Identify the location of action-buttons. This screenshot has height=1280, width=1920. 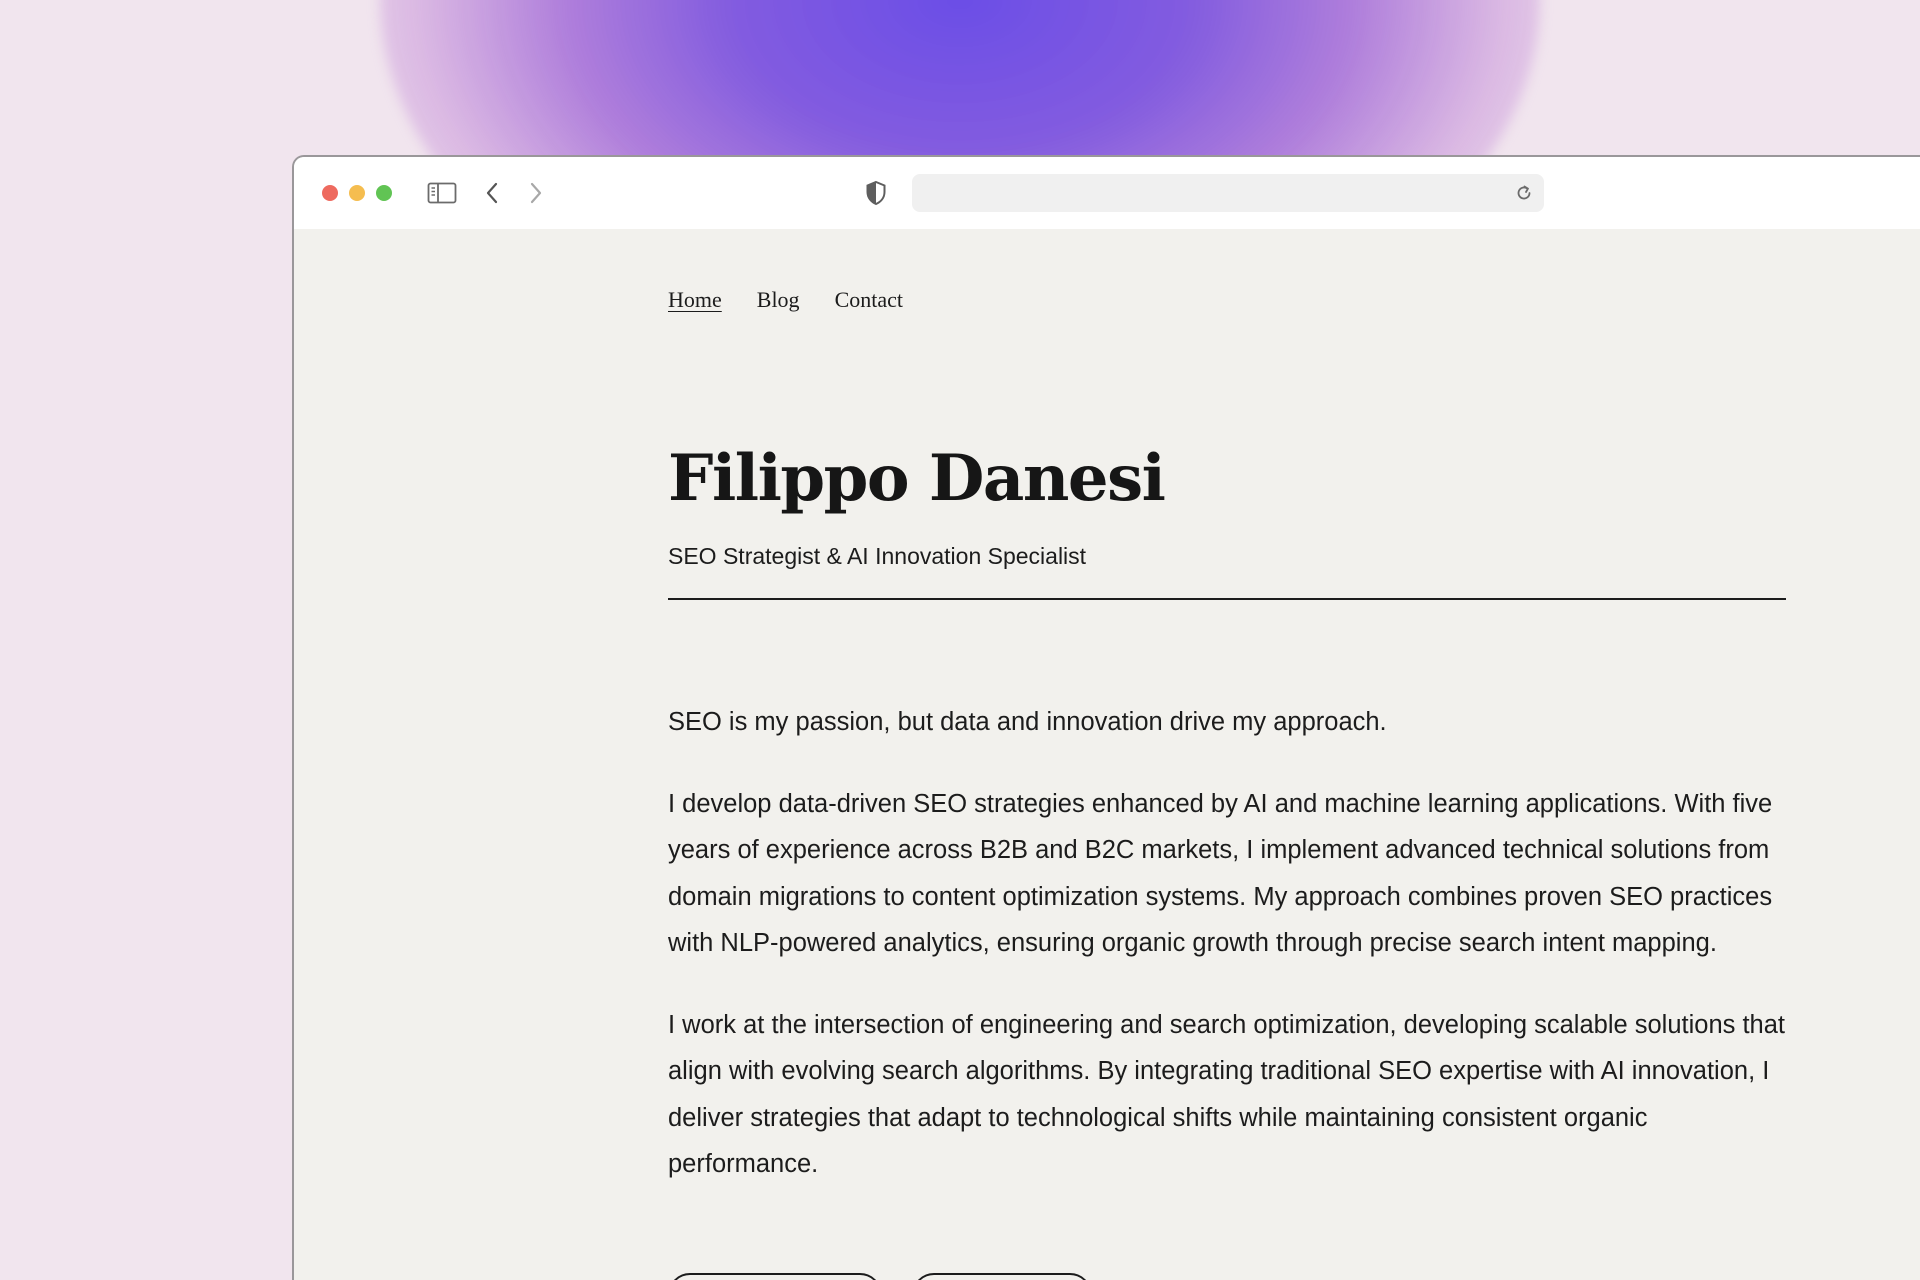
(880, 1276).